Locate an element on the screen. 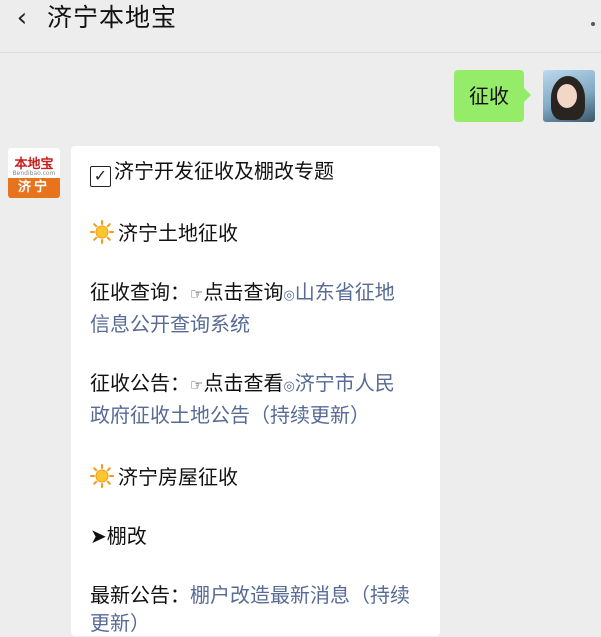 The image size is (601, 637). section2-line: 济宁房屋征收 is located at coordinates (258, 475).